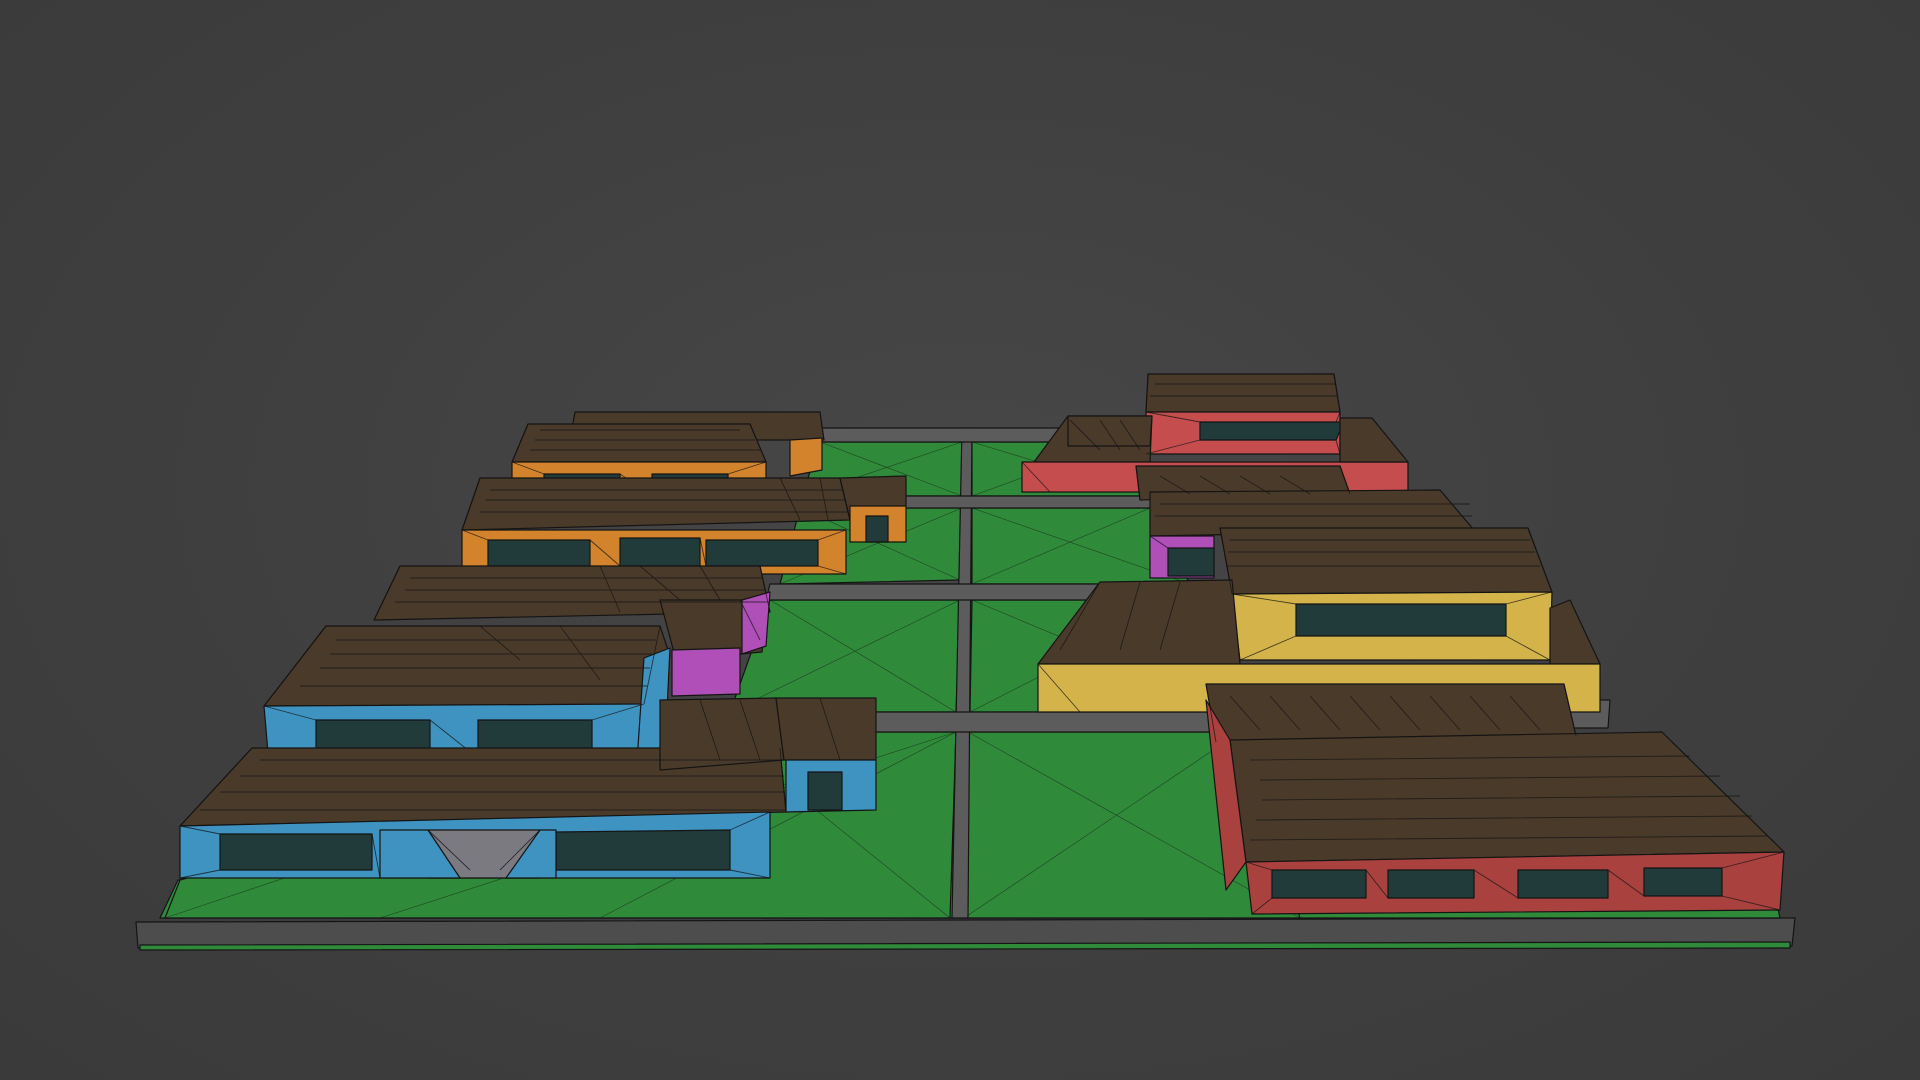 The height and width of the screenshot is (1080, 1920). Describe the element at coordinates (1495, 799) in the screenshot. I see `house-red-front` at that location.